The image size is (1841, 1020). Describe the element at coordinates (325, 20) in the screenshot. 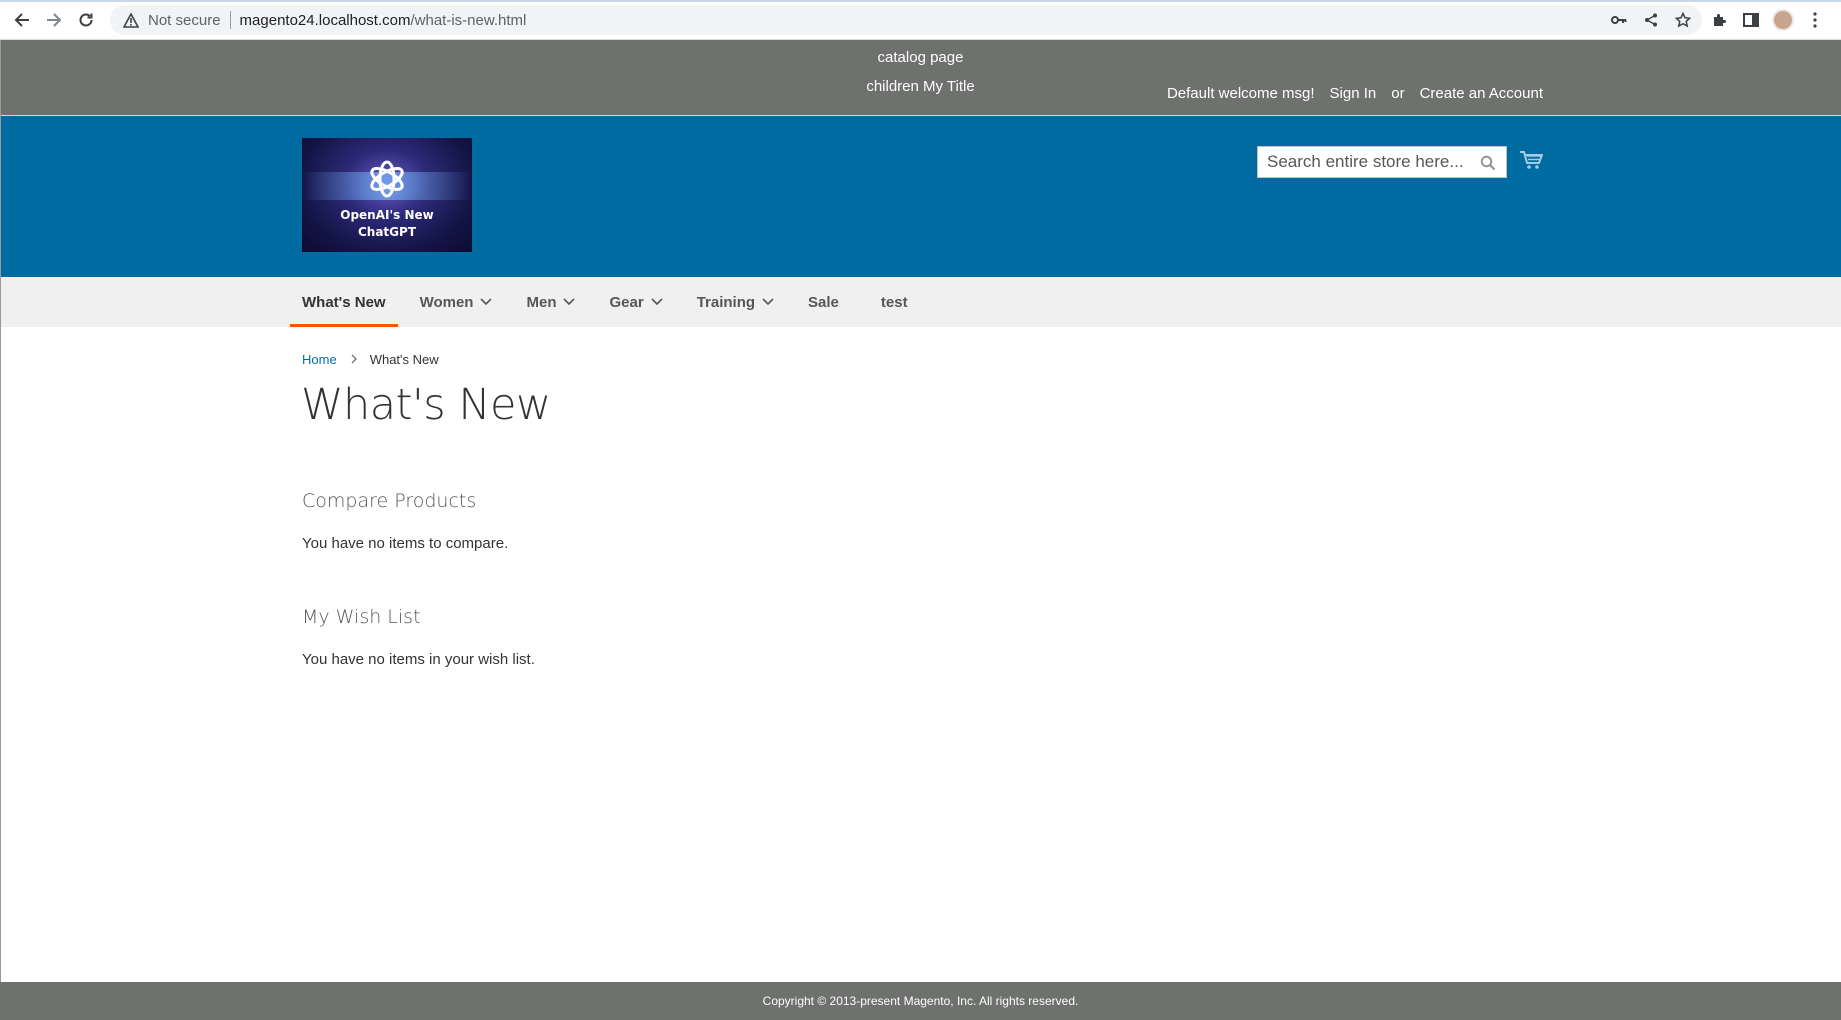

I see `url-host: magento24.localhost.com` at that location.